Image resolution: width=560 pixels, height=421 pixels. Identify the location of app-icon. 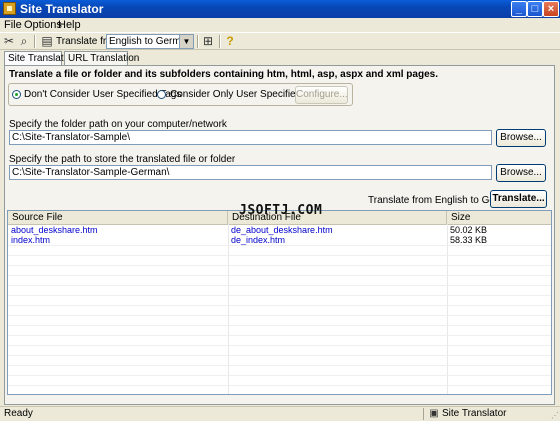
(9, 8).